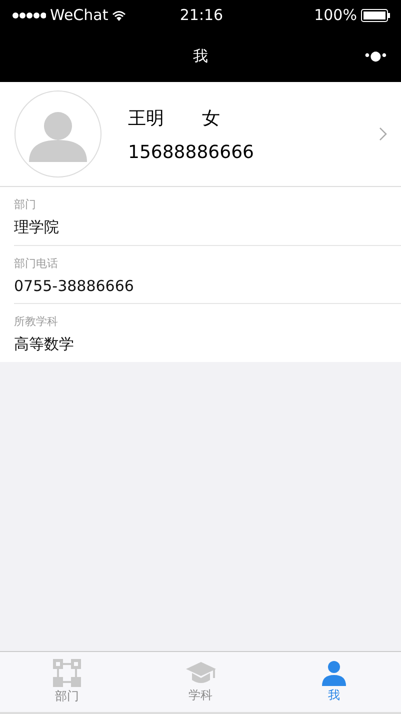 Image resolution: width=401 pixels, height=714 pixels. I want to click on wifi-icon, so click(119, 15).